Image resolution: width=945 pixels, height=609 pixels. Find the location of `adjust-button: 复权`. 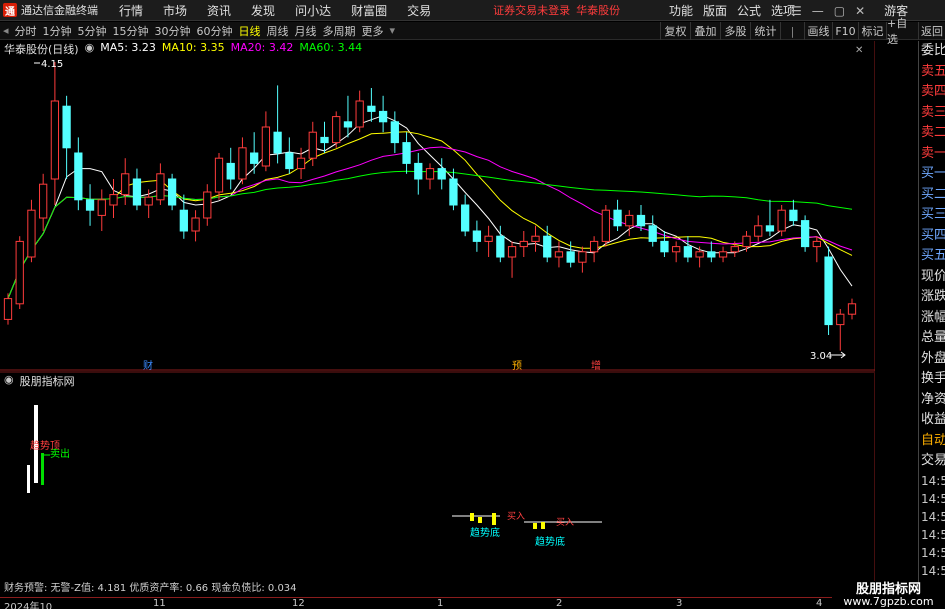

adjust-button: 复权 is located at coordinates (675, 31).